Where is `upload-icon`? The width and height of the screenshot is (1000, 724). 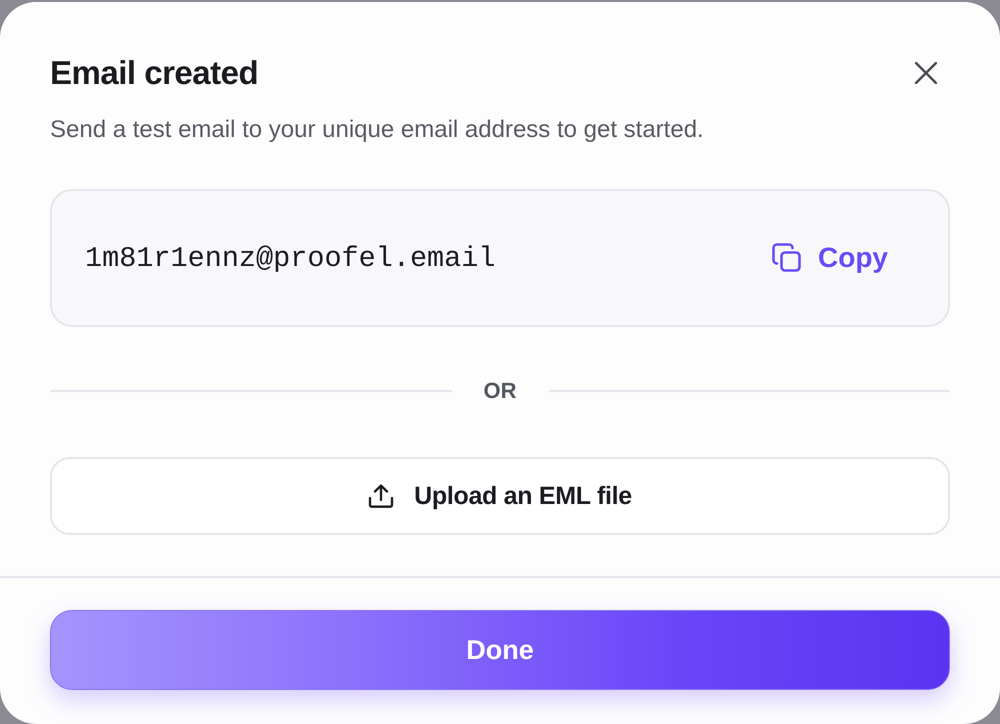 upload-icon is located at coordinates (381, 496).